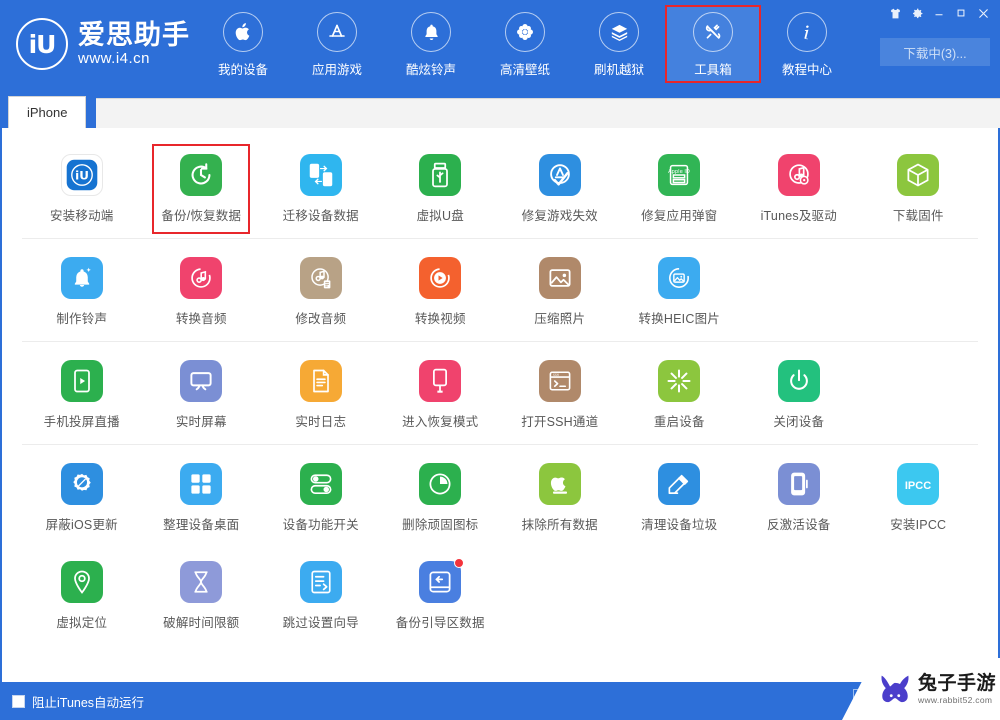  I want to click on tool-itunes-driver: iTunes及驱动, so click(799, 188).